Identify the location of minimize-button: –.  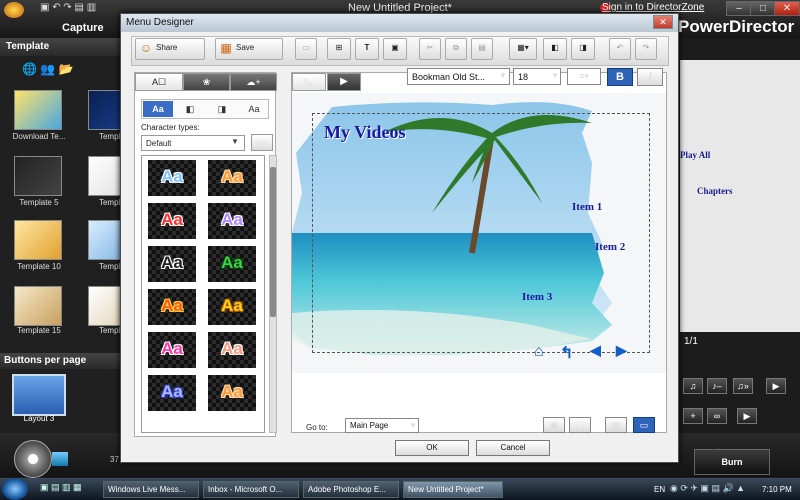
(739, 8).